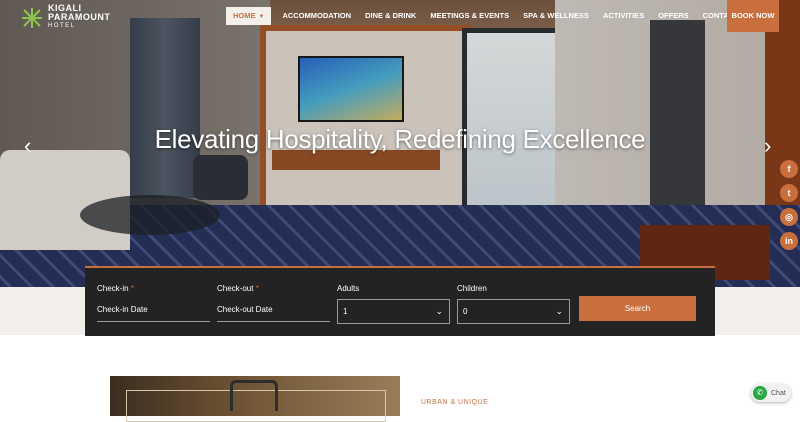 Image resolution: width=800 pixels, height=422 pixels. I want to click on facebook-icon: f, so click(789, 169).